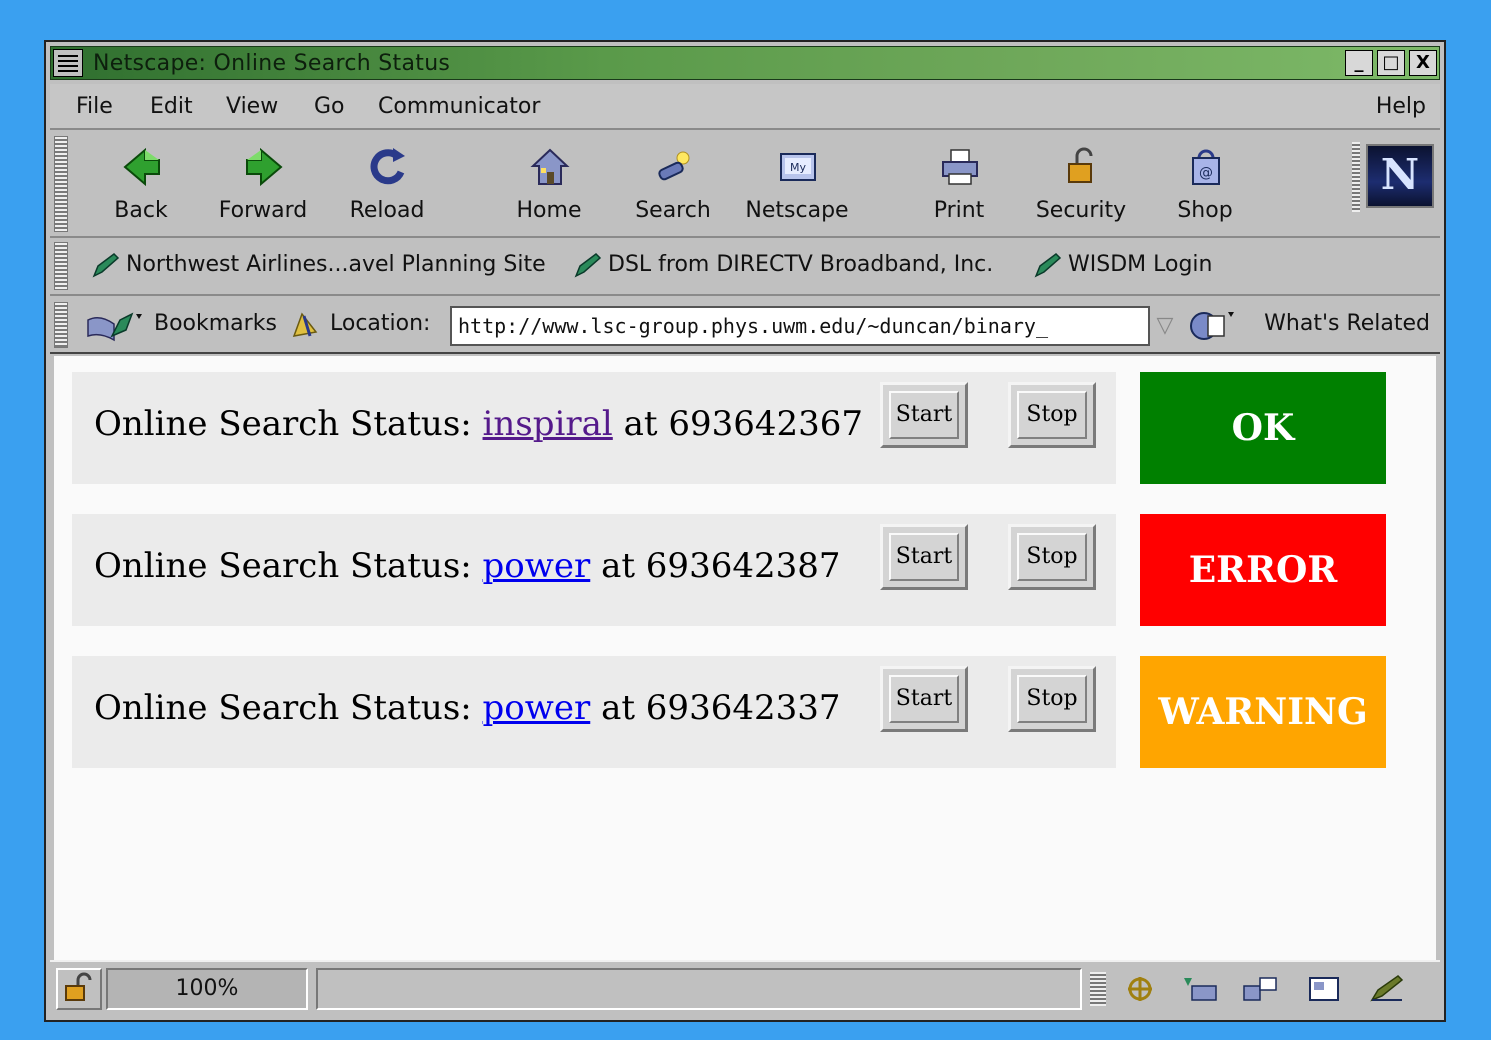 The height and width of the screenshot is (1040, 1491). Describe the element at coordinates (387, 166) in the screenshot. I see `reload-icon` at that location.